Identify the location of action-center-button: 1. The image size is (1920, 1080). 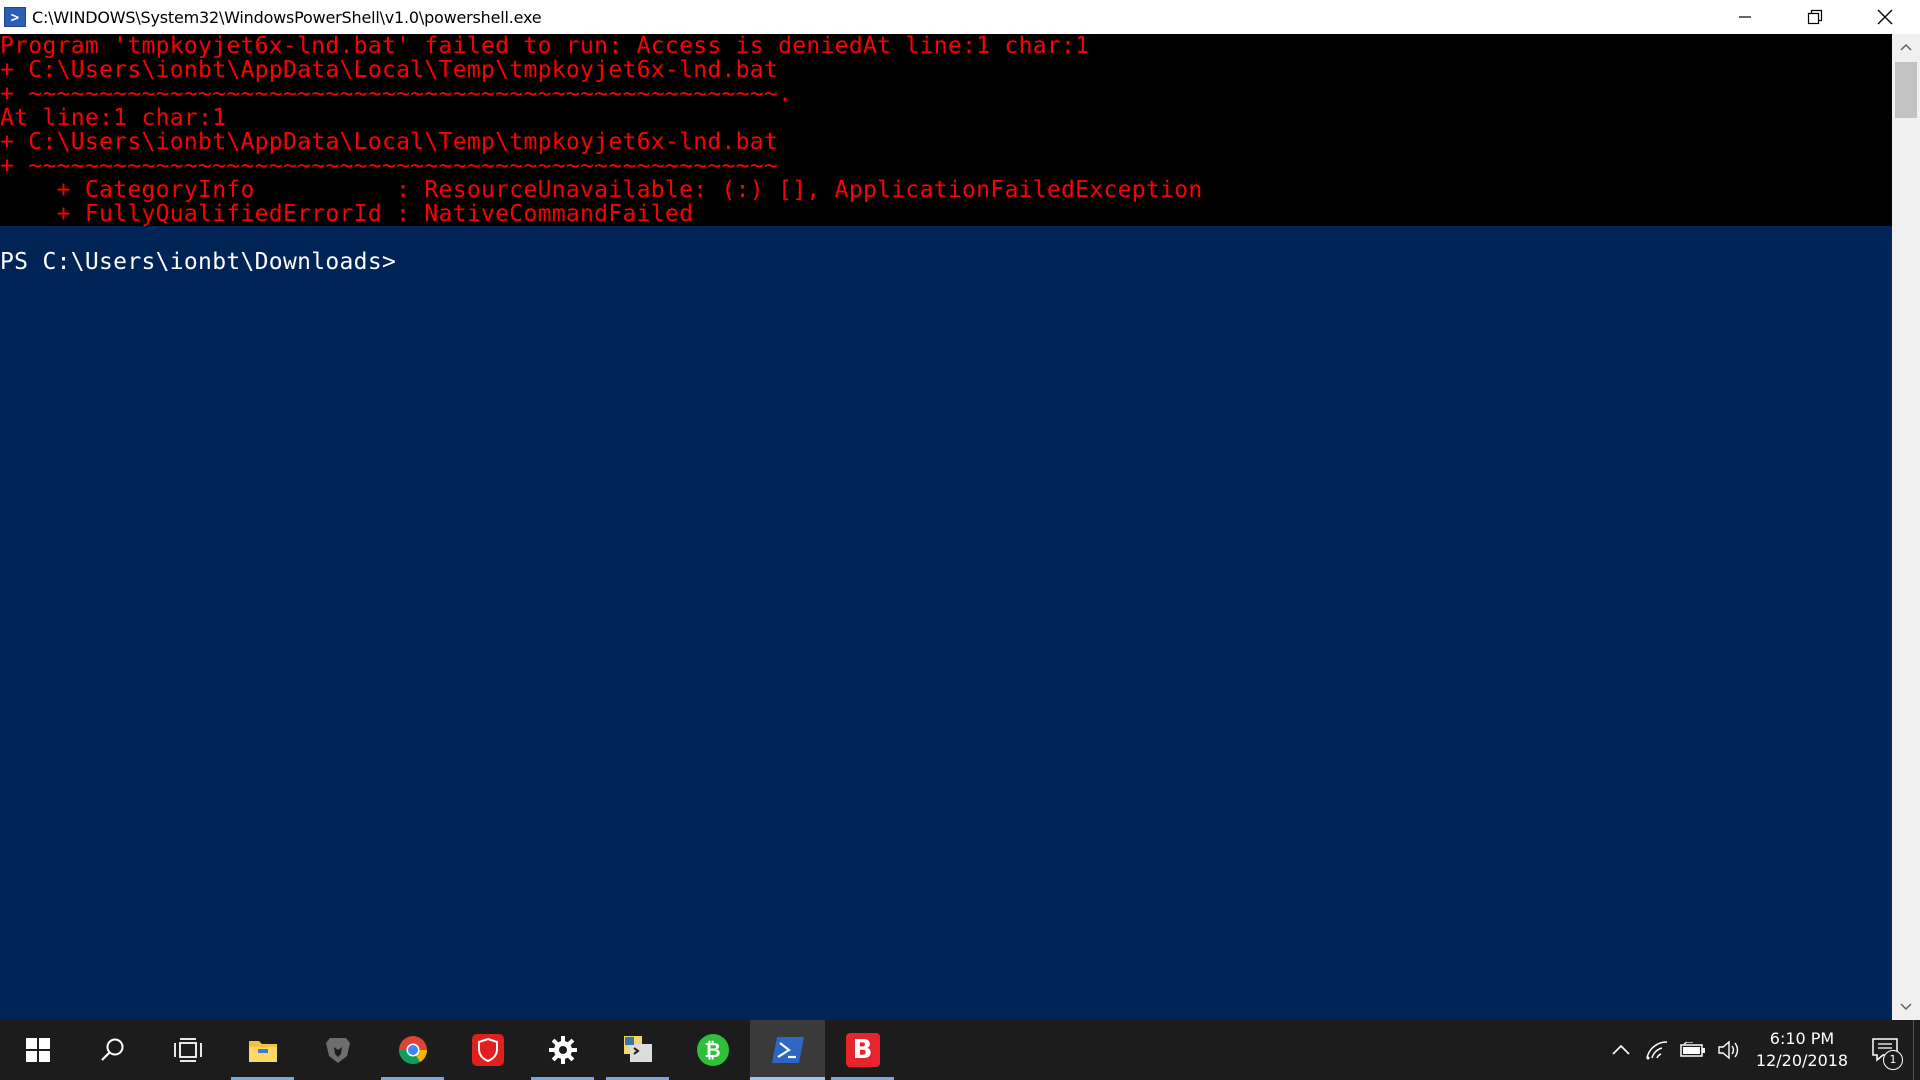
(1885, 1050).